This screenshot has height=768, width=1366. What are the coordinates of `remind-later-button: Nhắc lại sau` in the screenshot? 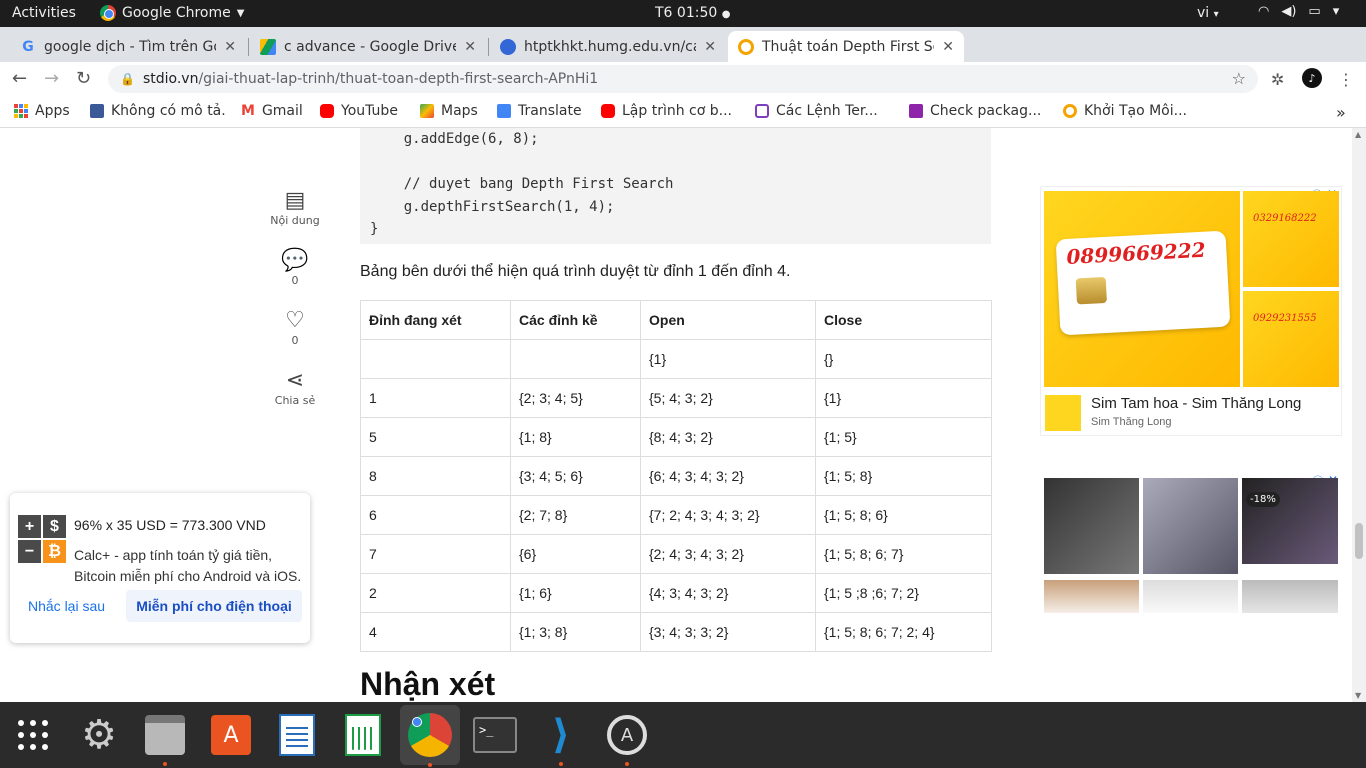 It's located at (66, 606).